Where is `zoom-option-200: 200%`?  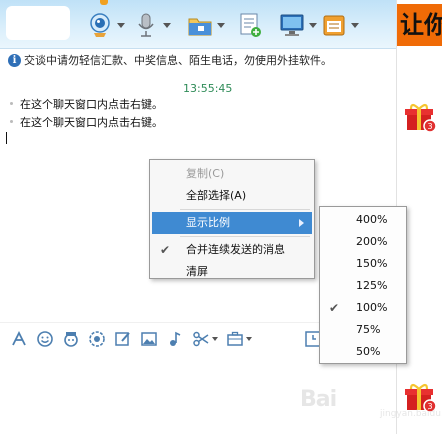
zoom-option-200: 200% is located at coordinates (363, 242).